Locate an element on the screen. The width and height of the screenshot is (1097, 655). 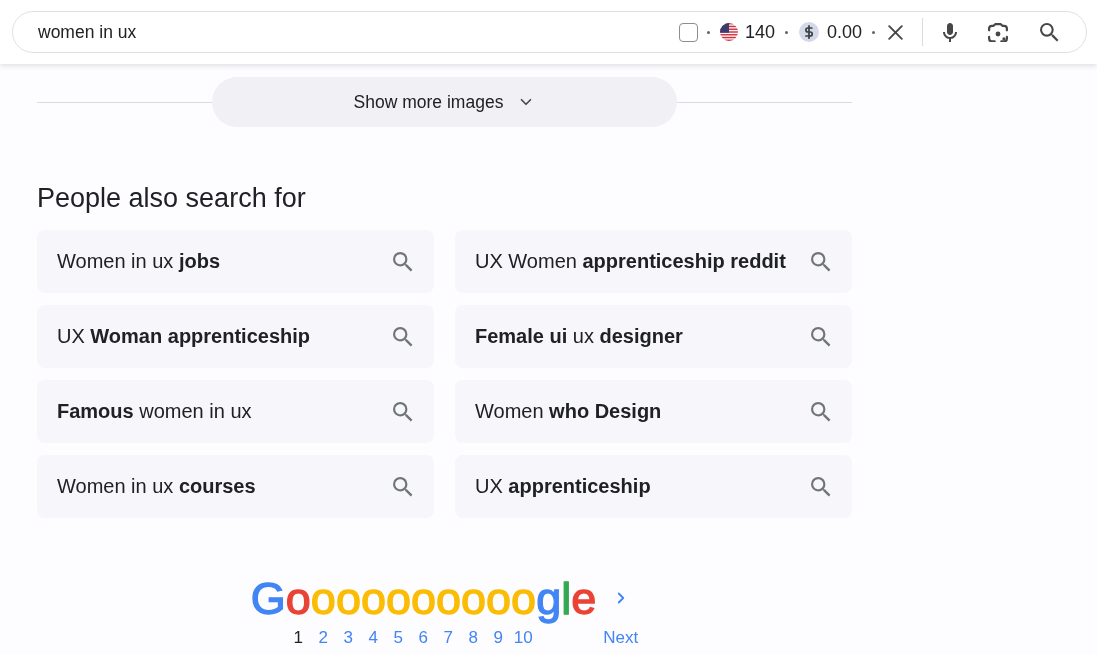
page-link: 8 is located at coordinates (473, 638).